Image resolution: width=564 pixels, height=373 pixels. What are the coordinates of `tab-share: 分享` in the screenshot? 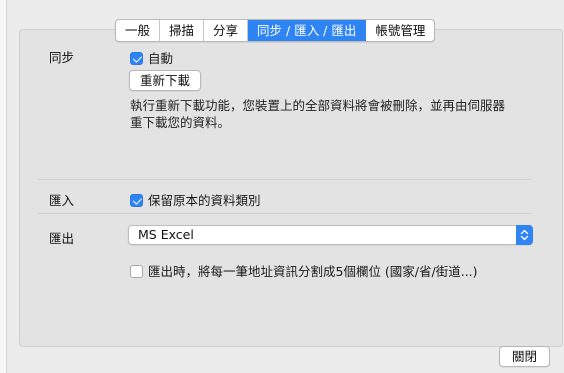 It's located at (226, 30).